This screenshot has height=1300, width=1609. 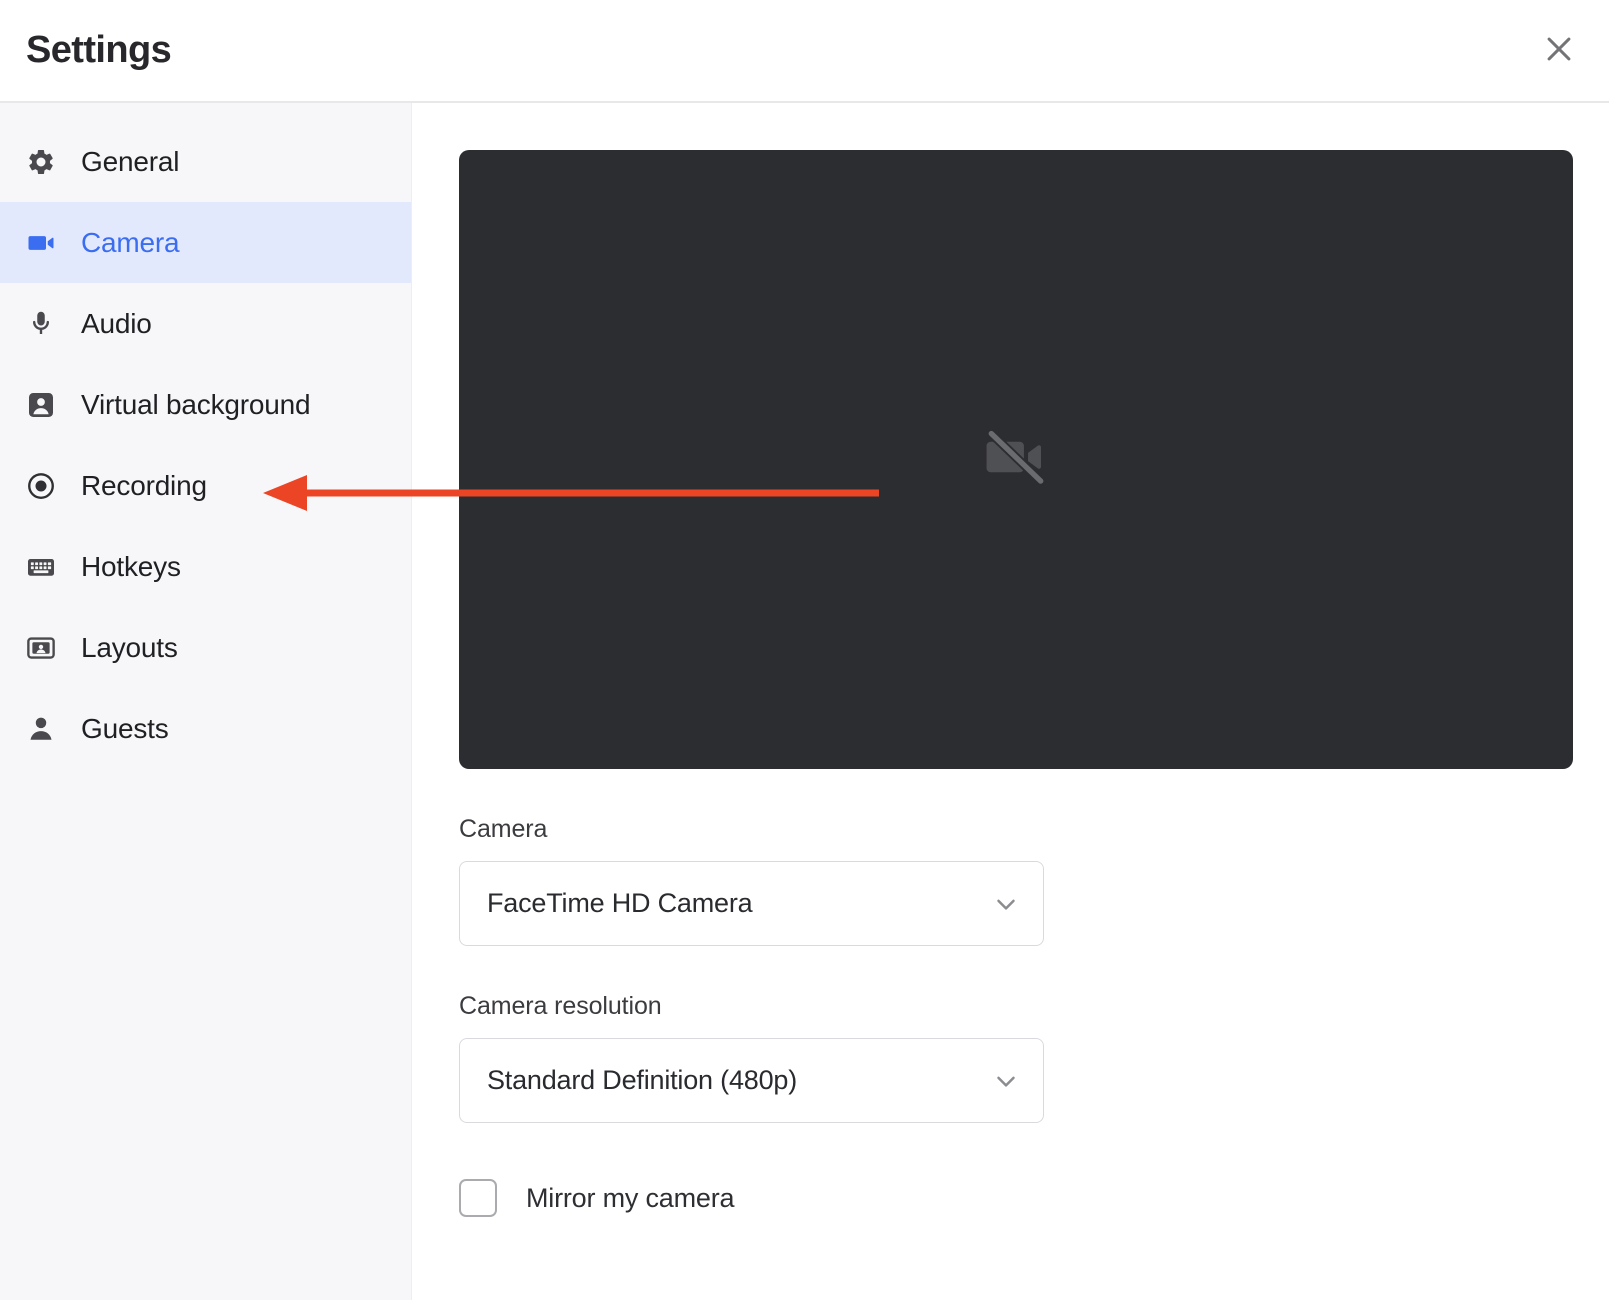 I want to click on sidebar-item-recording: Recording, so click(x=205, y=485).